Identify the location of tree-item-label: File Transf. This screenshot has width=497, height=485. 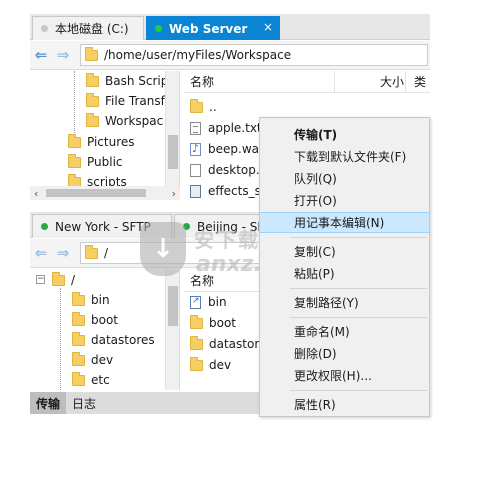
(135, 101).